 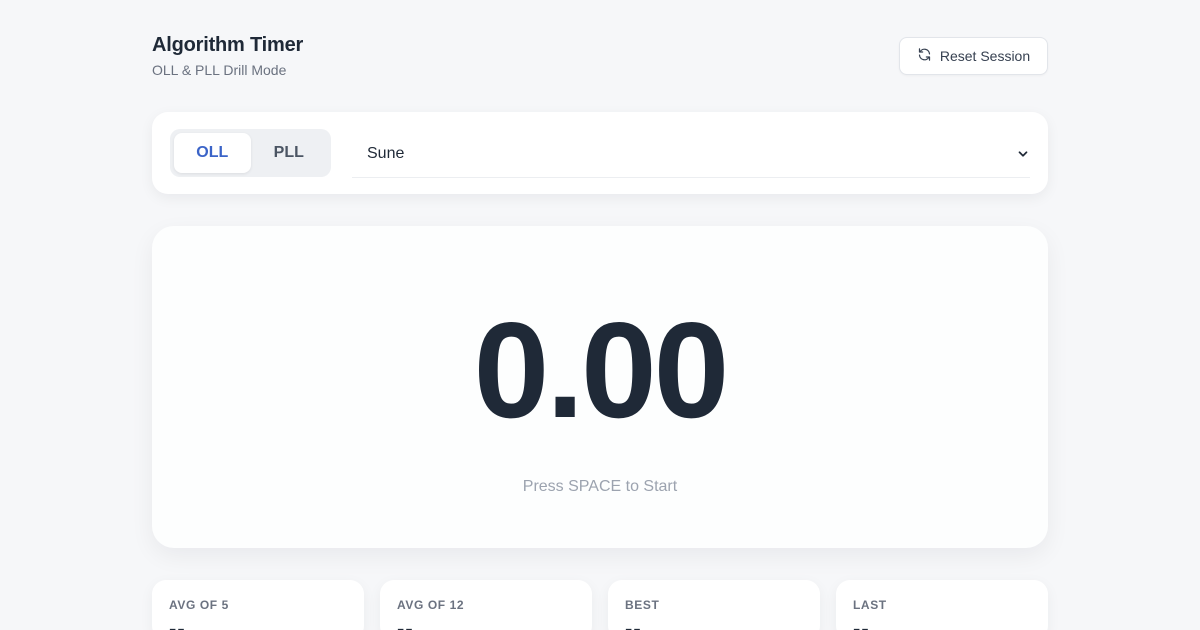 I want to click on chevron-down-icon, so click(x=1023, y=154).